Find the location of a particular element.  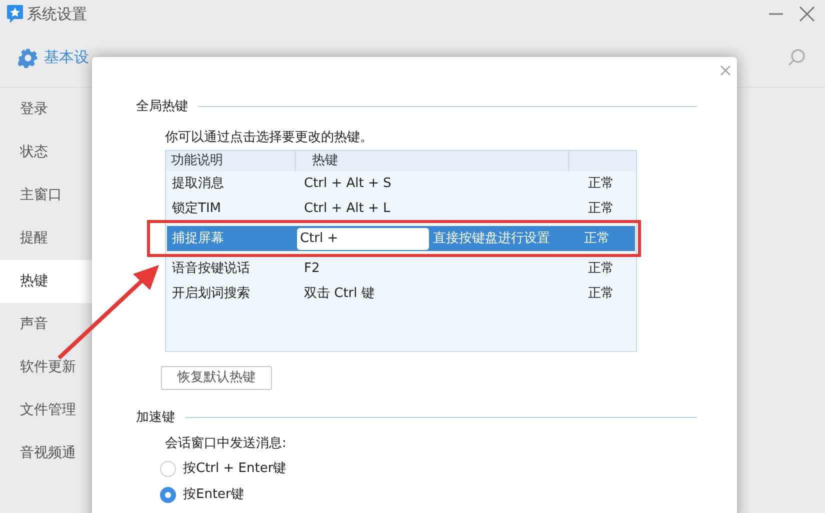

column-header: 热键 is located at coordinates (432, 161).